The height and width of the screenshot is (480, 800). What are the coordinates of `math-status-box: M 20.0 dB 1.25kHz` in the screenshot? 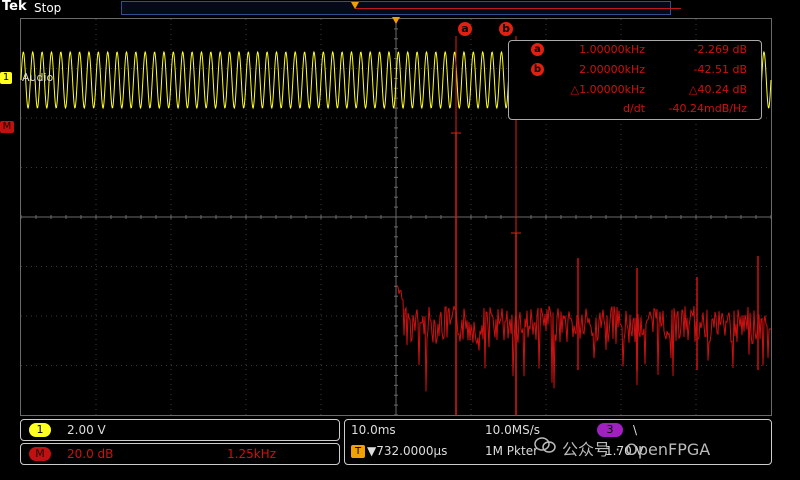 It's located at (180, 454).